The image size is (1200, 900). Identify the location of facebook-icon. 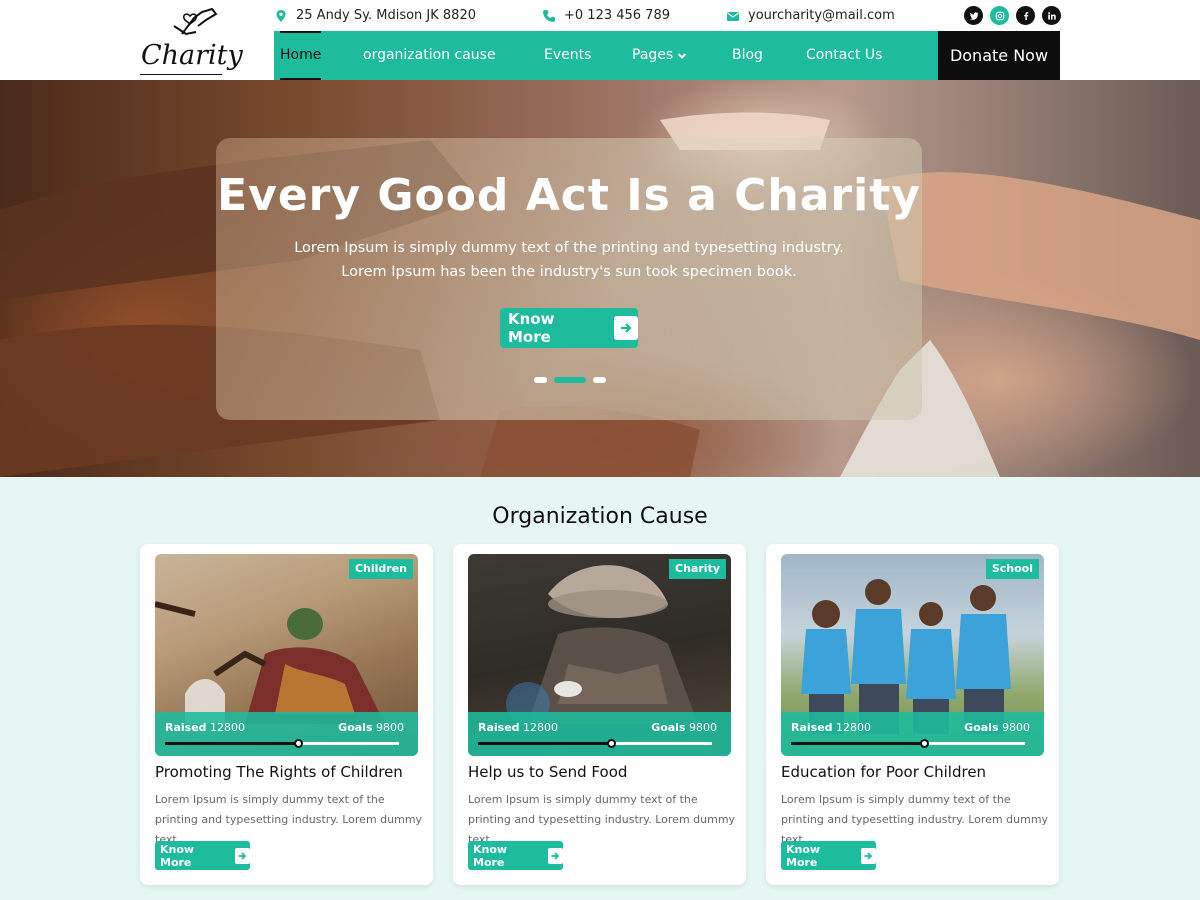
(1025, 15).